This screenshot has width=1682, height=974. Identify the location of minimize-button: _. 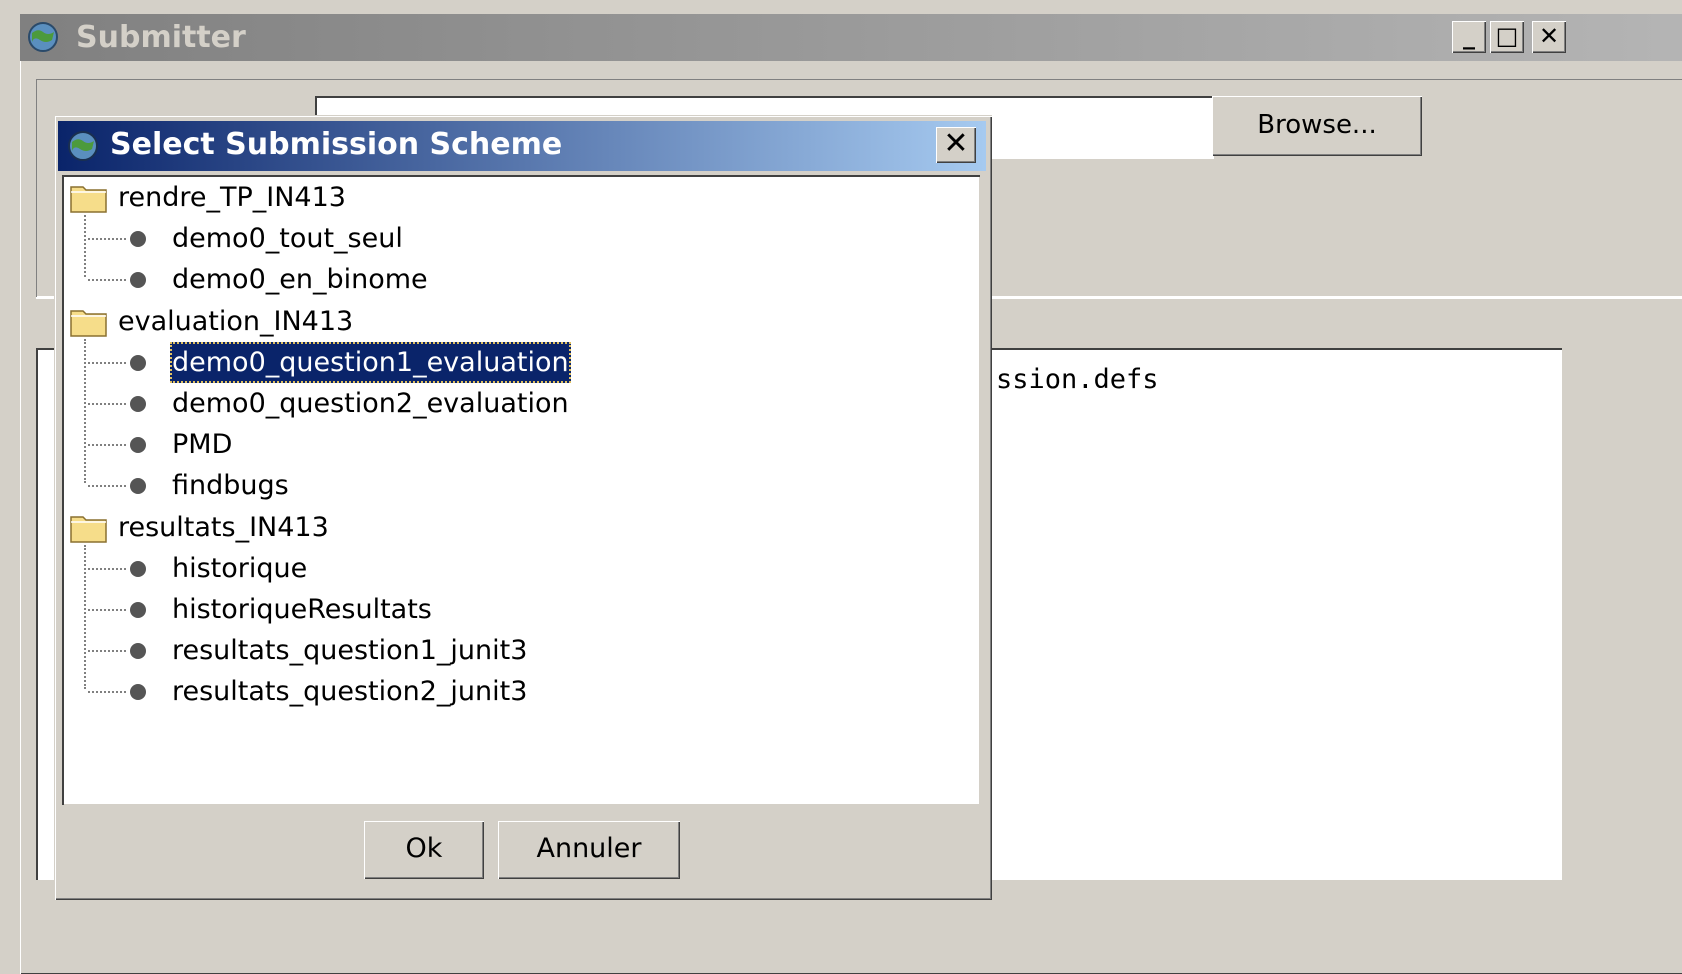
(1469, 37).